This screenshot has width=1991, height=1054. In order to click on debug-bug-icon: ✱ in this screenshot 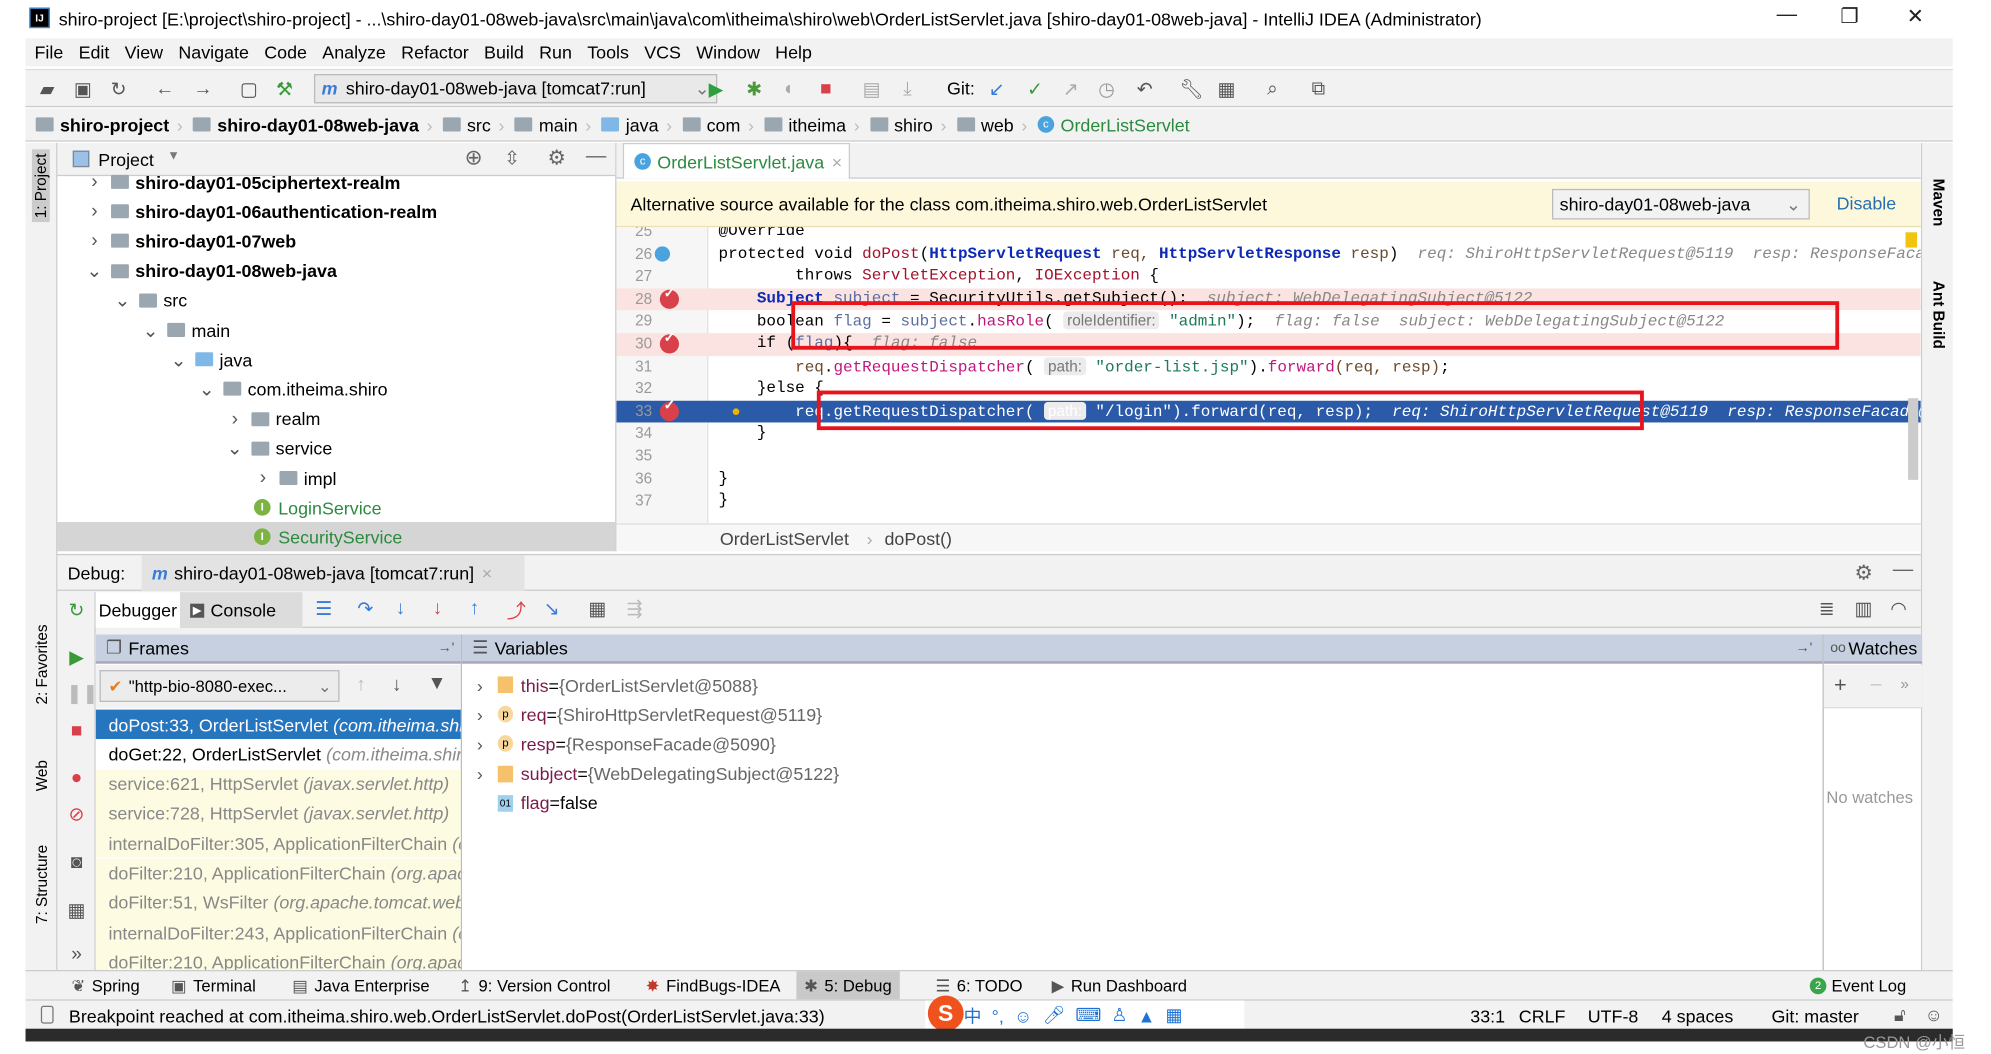, I will do `click(754, 89)`.